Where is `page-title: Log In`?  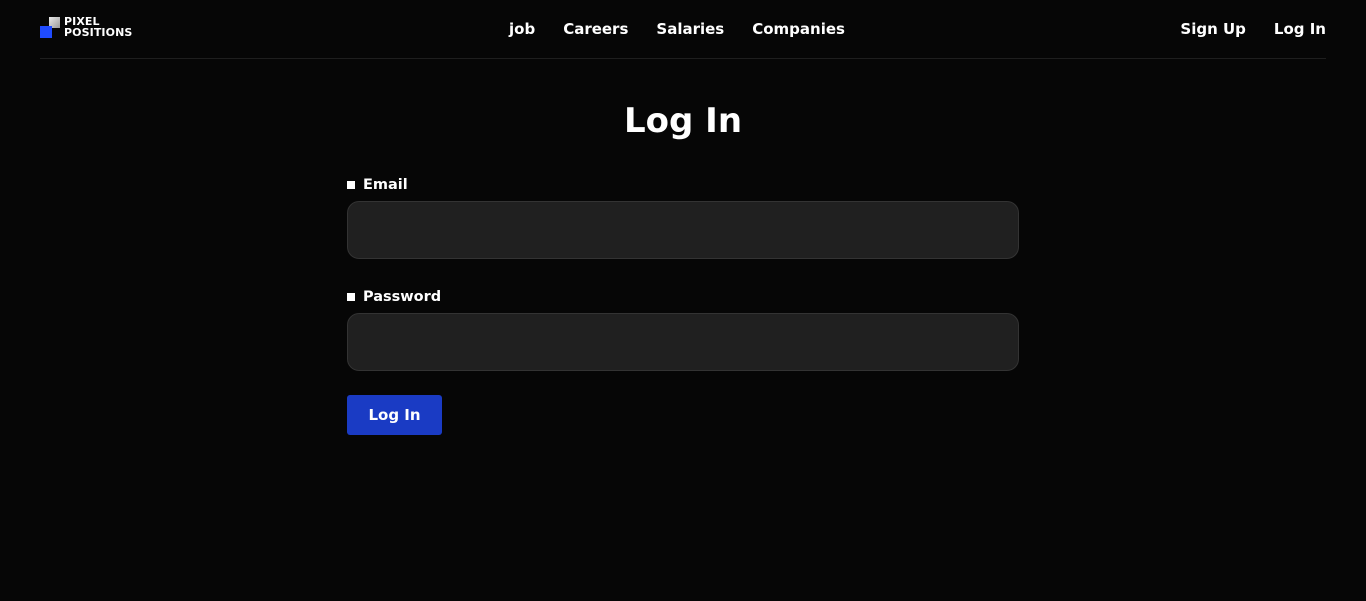
page-title: Log In is located at coordinates (683, 121).